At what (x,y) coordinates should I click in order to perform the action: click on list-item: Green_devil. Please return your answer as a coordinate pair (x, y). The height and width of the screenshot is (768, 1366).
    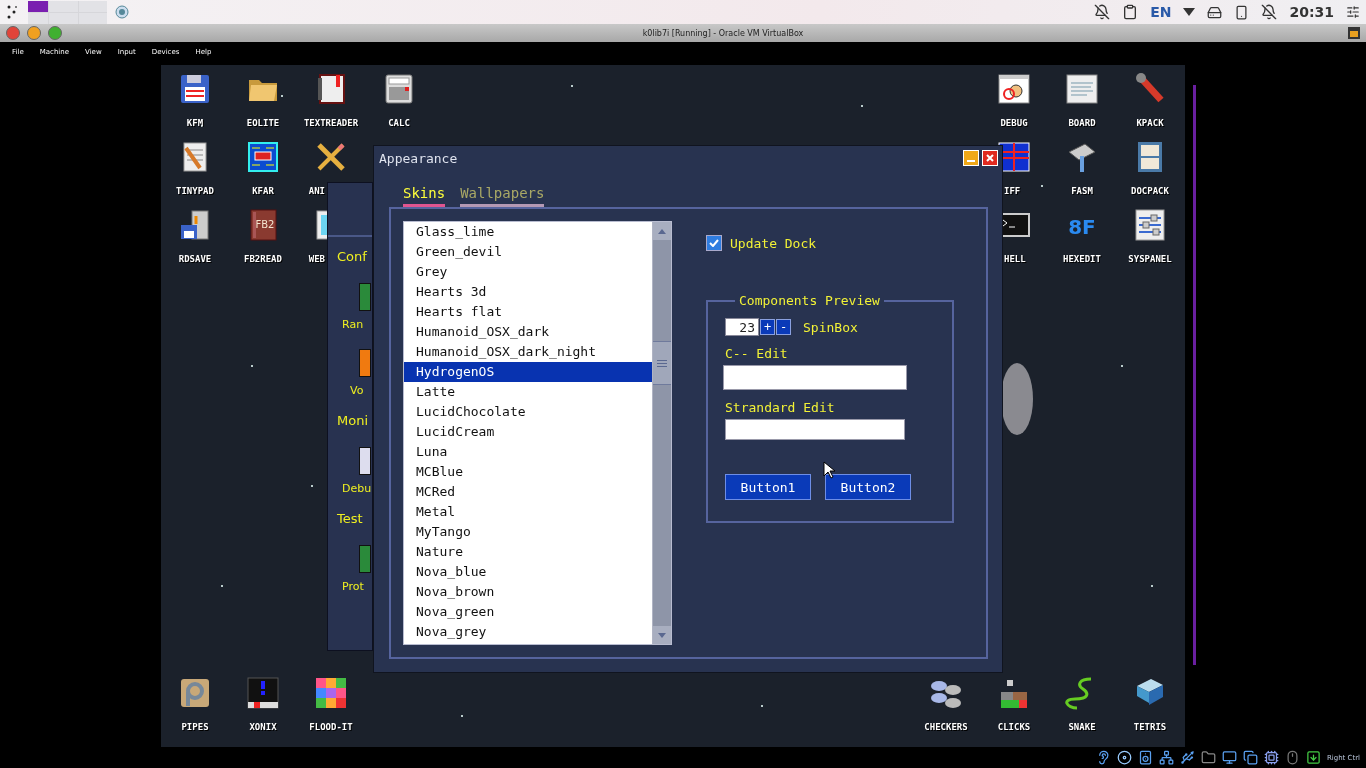
    Looking at the image, I should click on (528, 252).